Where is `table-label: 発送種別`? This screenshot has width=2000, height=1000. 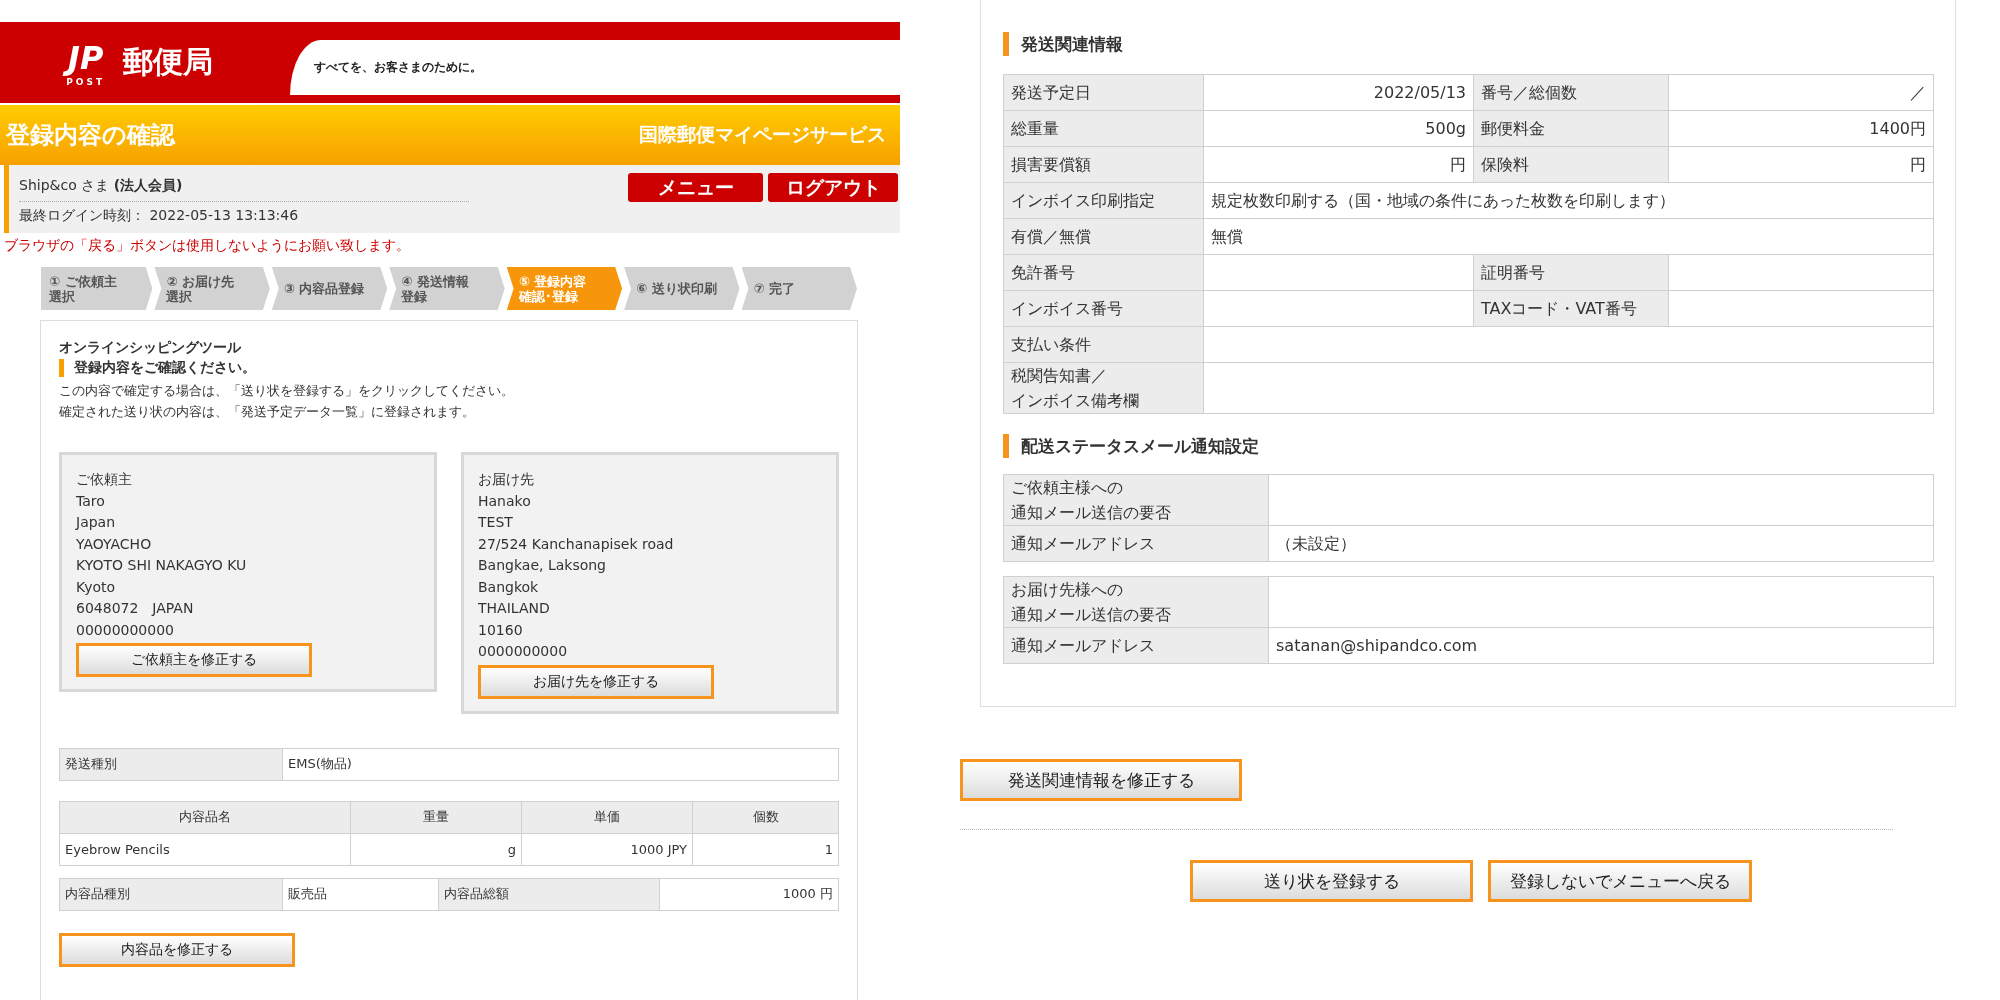
table-label: 発送種別 is located at coordinates (171, 764).